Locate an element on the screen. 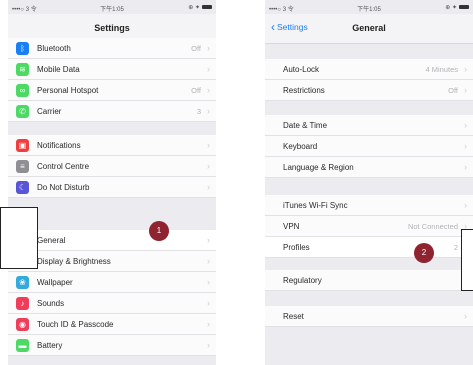  row-value: 3 is located at coordinates (198, 111).